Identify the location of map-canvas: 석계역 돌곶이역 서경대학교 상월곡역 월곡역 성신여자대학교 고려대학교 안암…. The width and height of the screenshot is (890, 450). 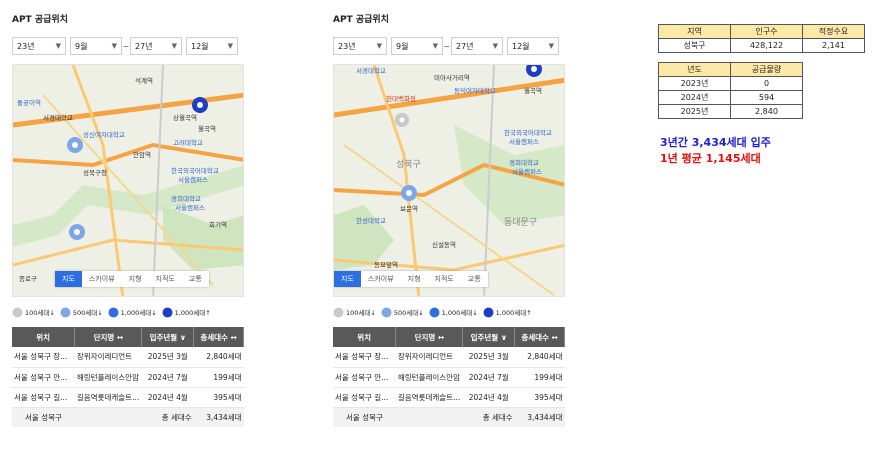
(128, 181).